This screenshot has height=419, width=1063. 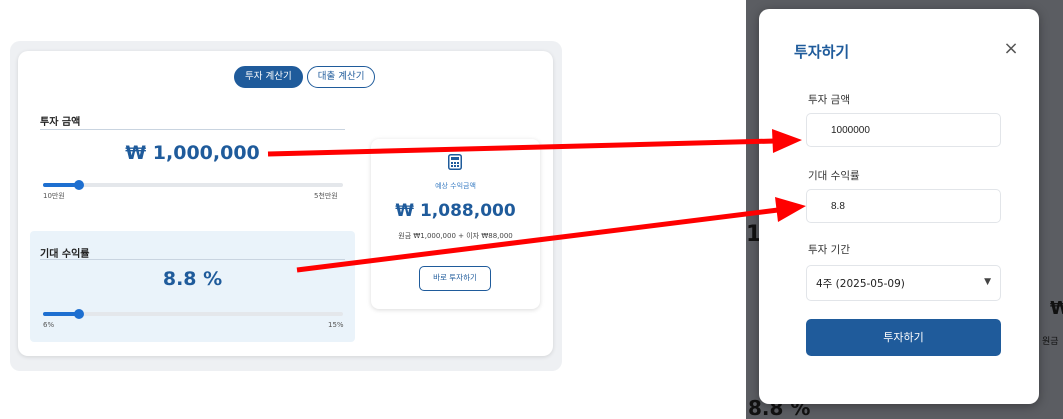 I want to click on rate-arrow-line, so click(x=537, y=240).